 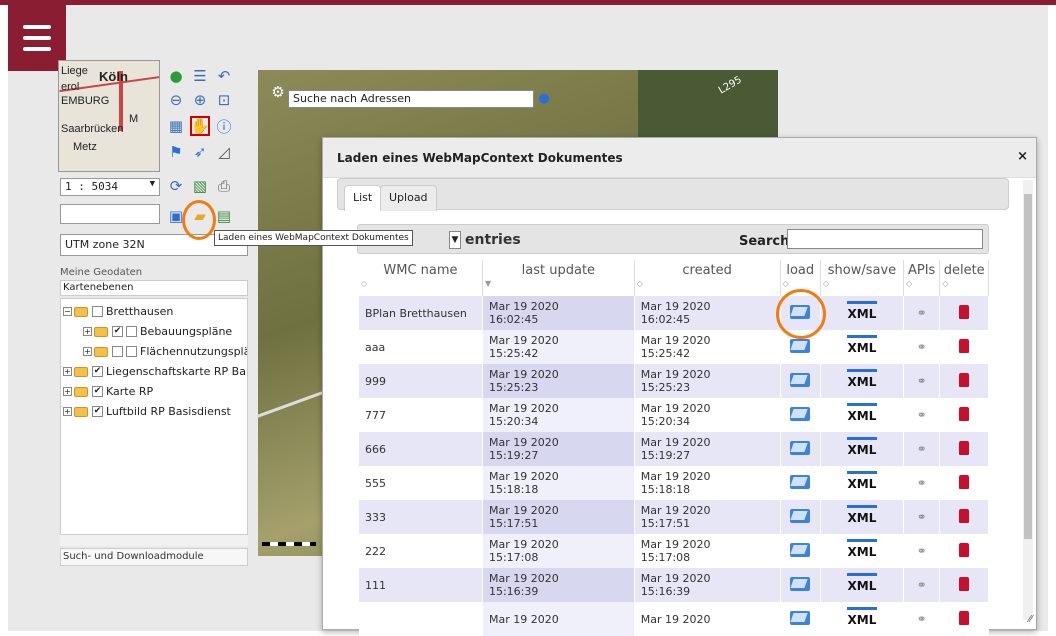 What do you see at coordinates (363, 198) in the screenshot?
I see `tab-list: List` at bounding box center [363, 198].